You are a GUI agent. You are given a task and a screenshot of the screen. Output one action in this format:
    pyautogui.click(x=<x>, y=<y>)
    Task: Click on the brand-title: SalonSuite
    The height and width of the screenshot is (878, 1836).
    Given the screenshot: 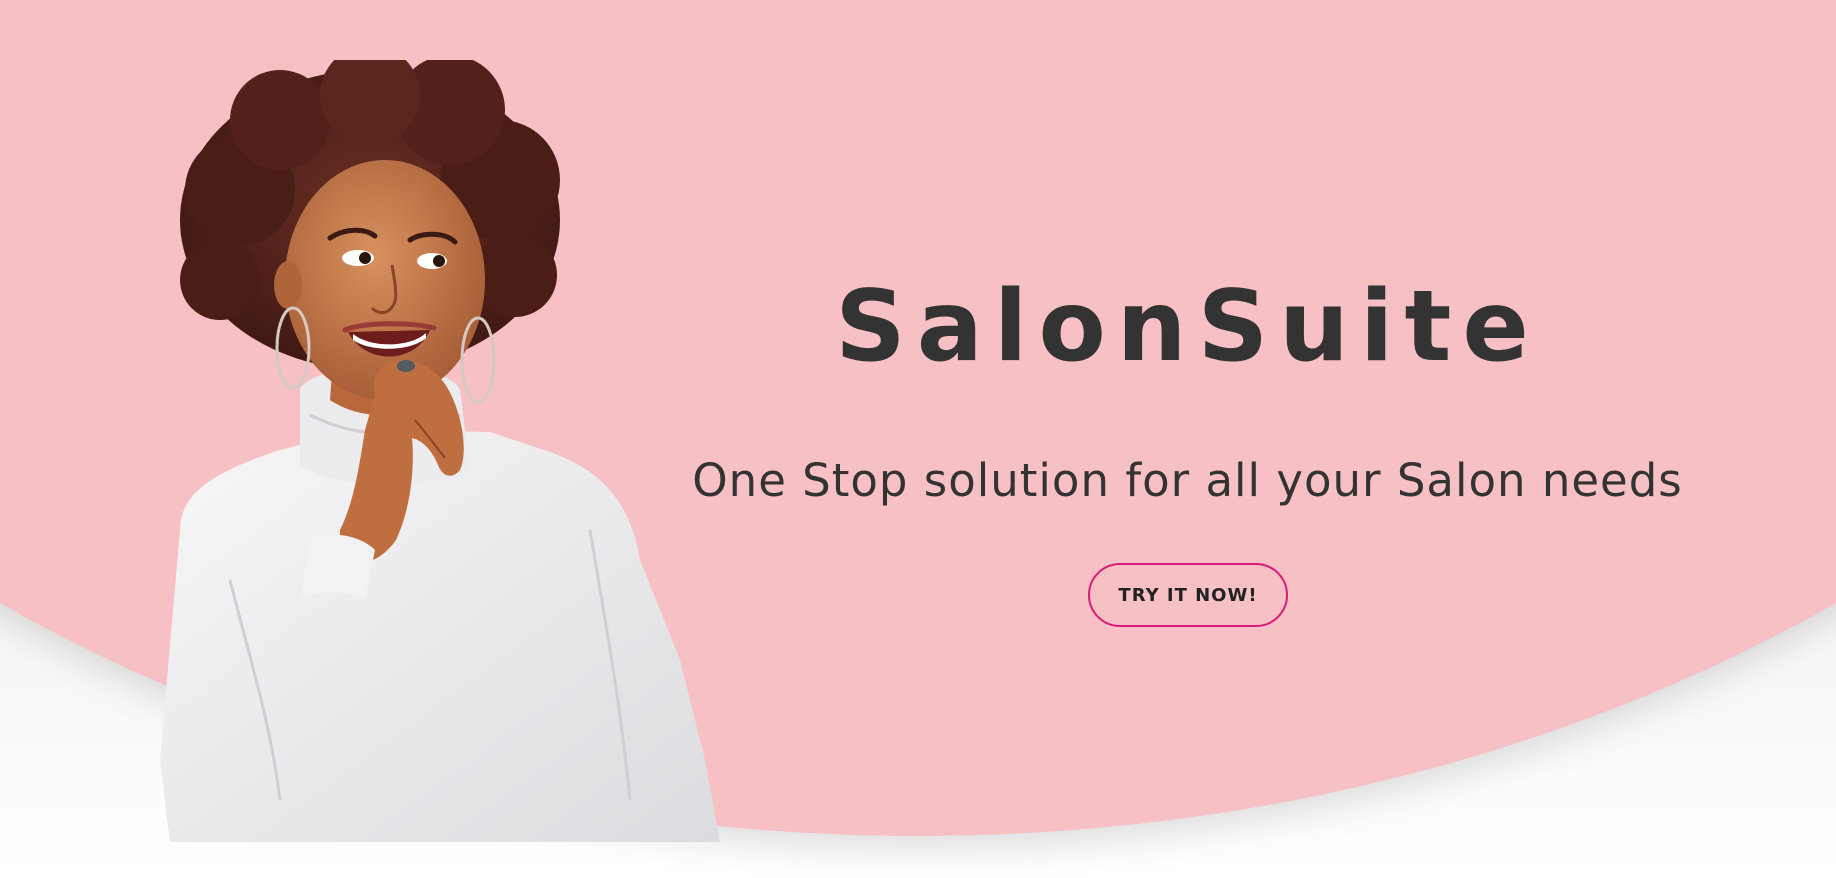 What is the action you would take?
    pyautogui.click(x=1187, y=327)
    